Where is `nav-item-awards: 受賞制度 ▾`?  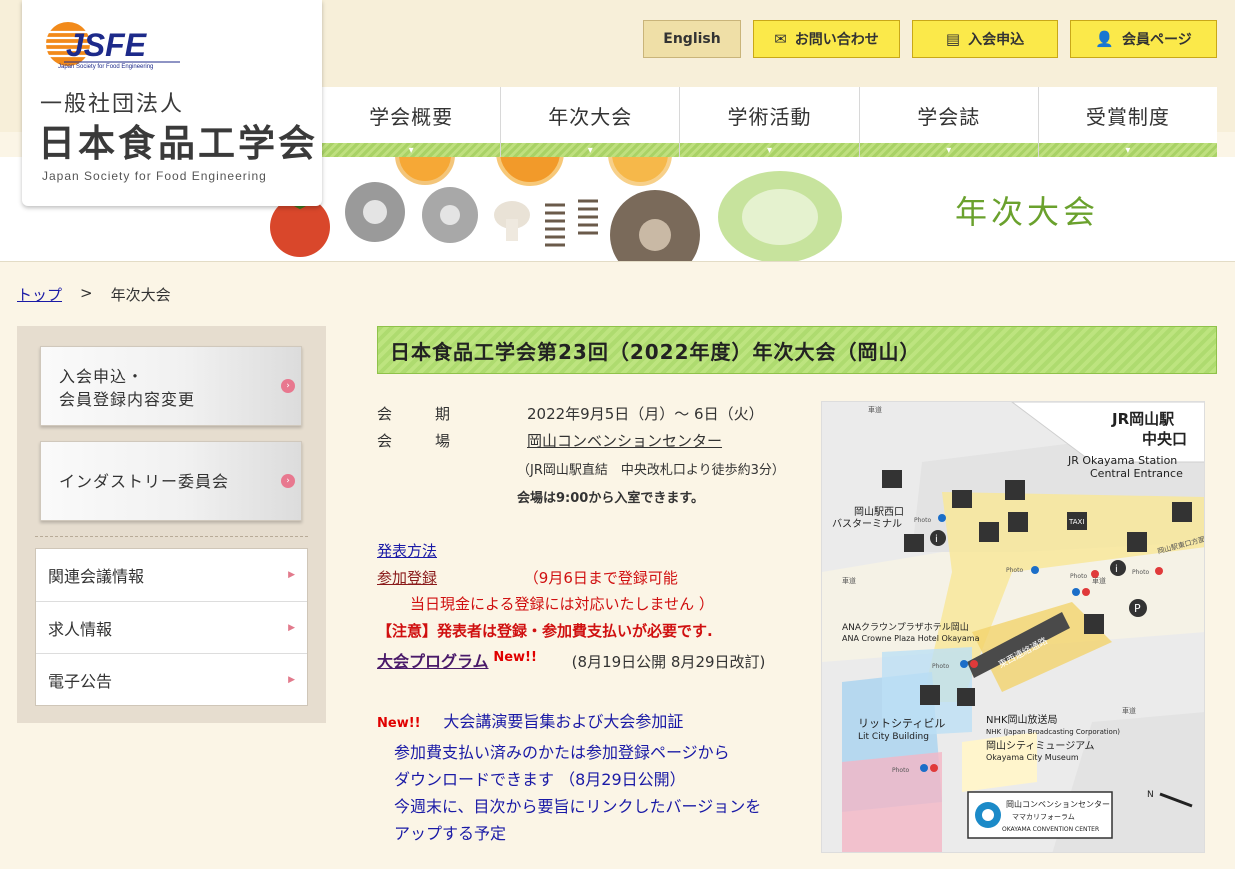
nav-item-awards: 受賞制度 ▾ is located at coordinates (1127, 122).